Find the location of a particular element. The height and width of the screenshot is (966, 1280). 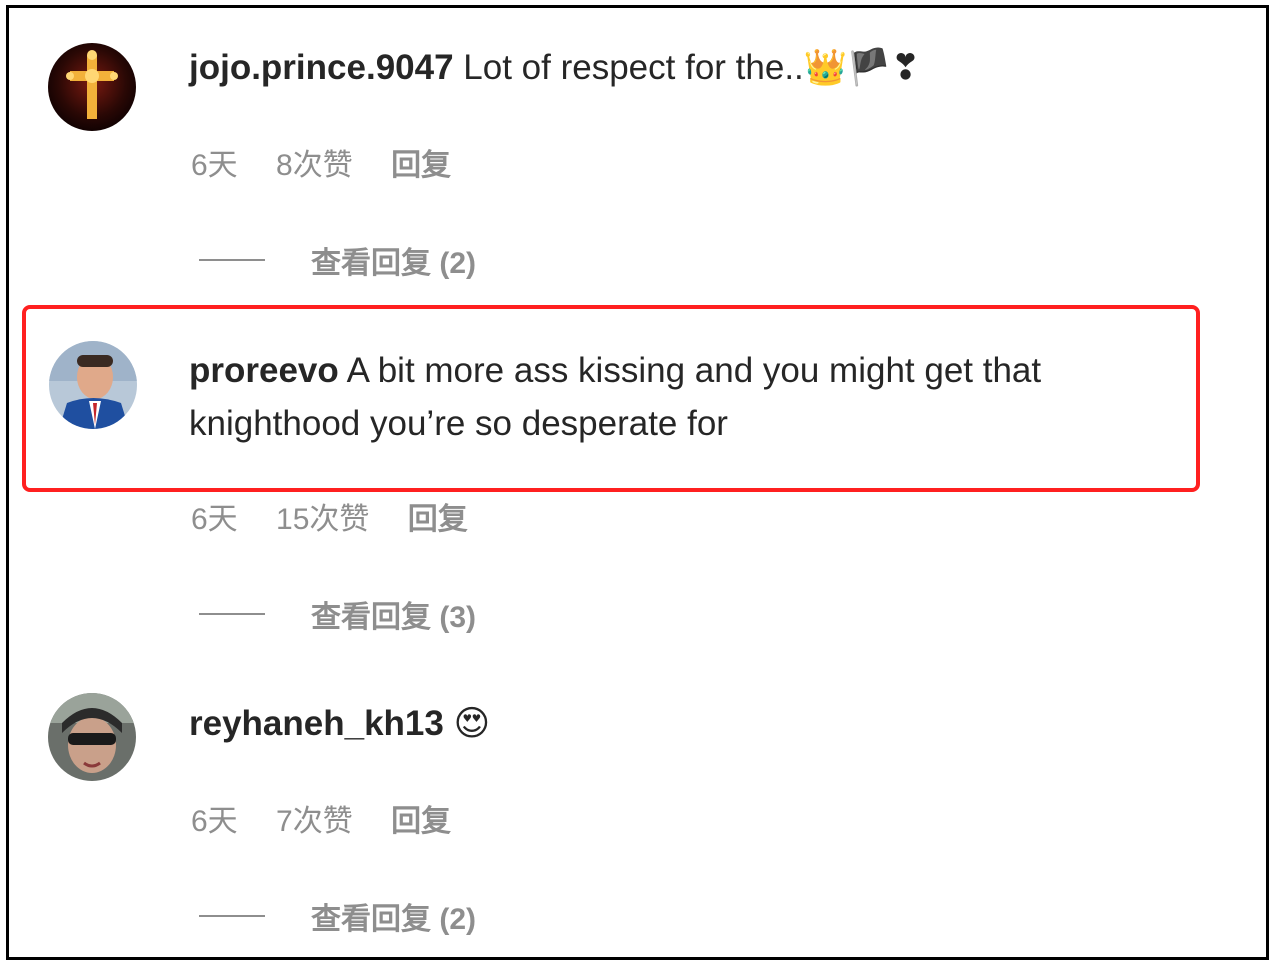

comment-body-continued: knighthood you’re so desperate for is located at coordinates (458, 423).